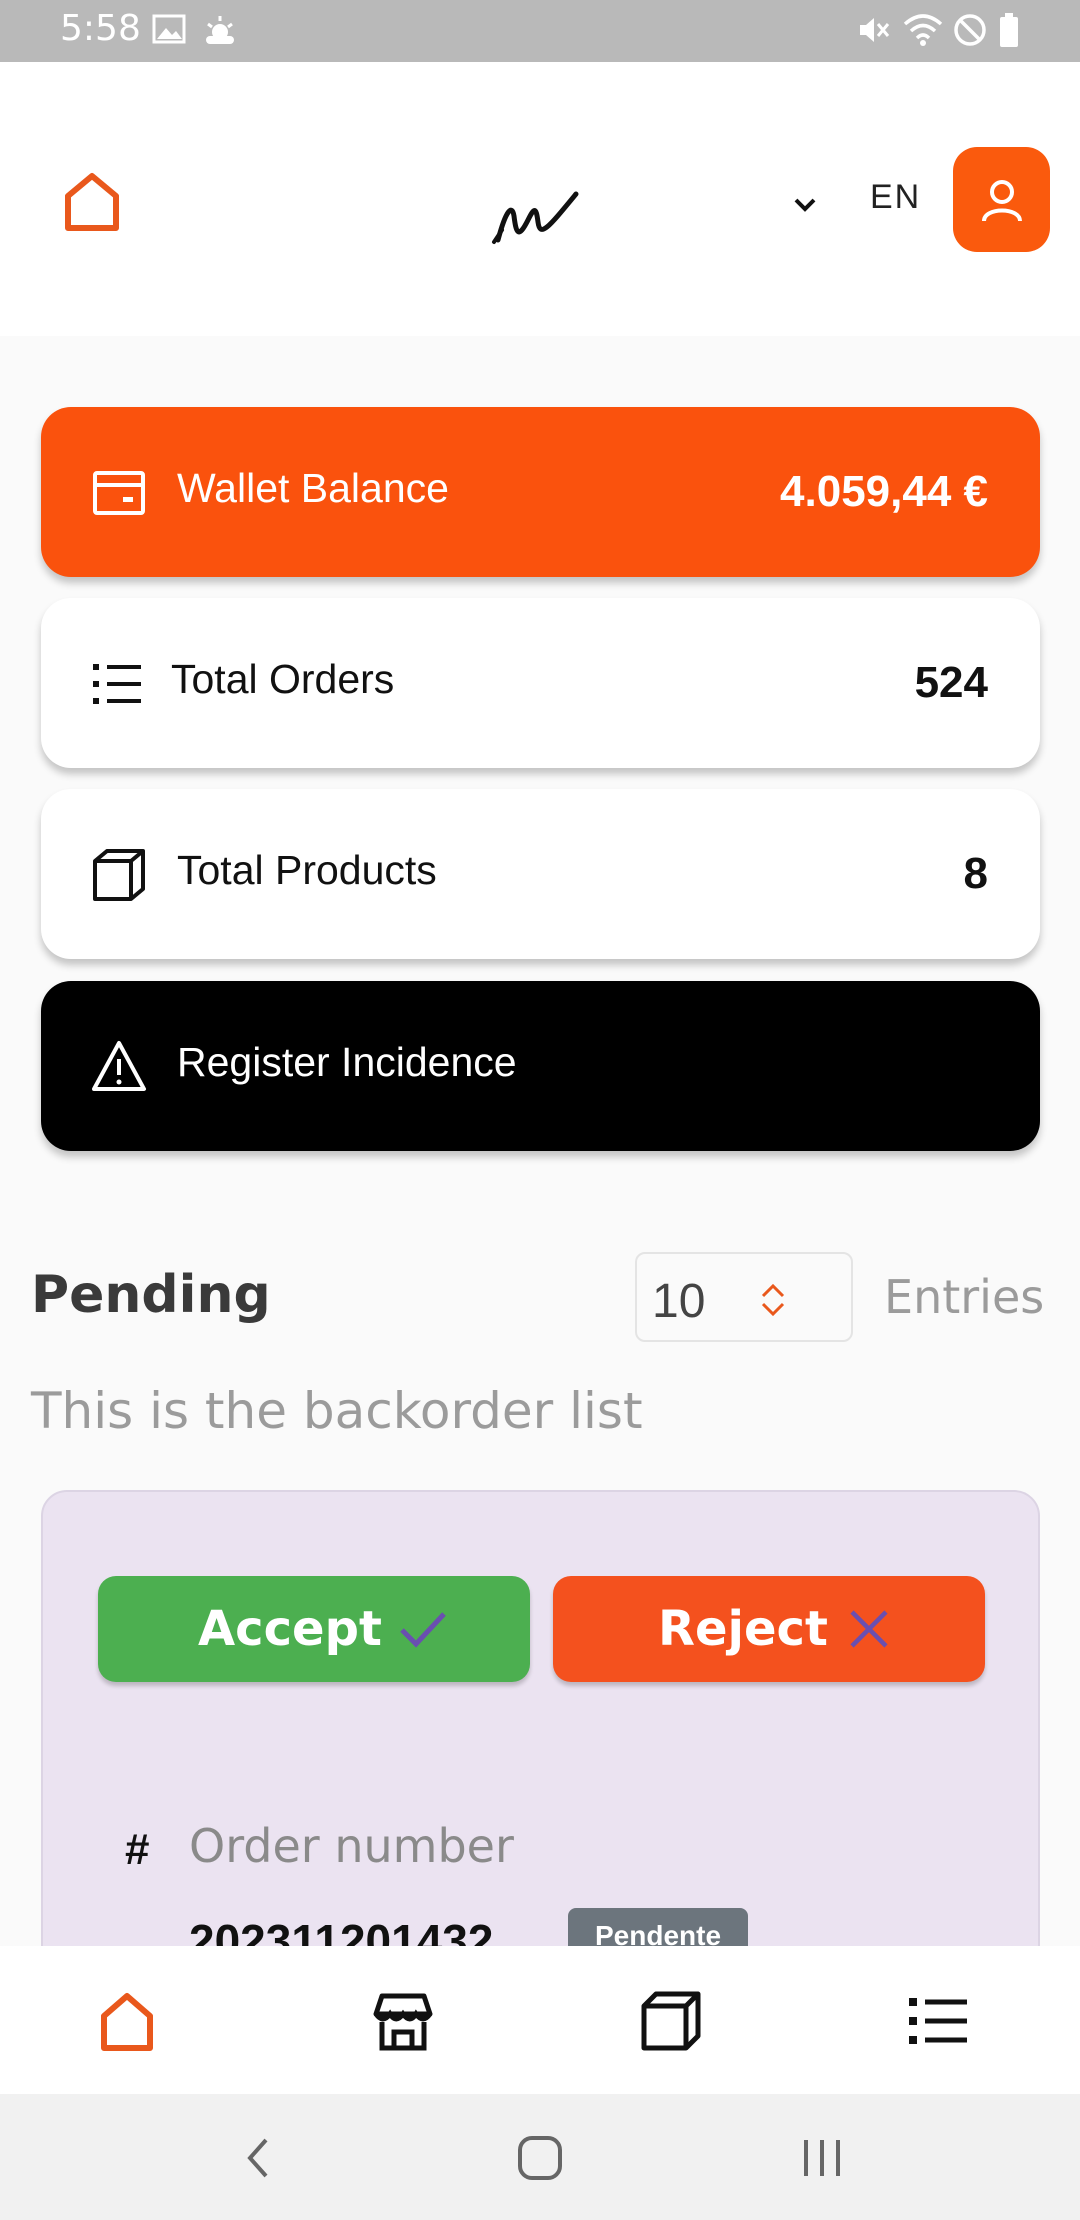  Describe the element at coordinates (1009, 30) in the screenshot. I see `battery-icon` at that location.